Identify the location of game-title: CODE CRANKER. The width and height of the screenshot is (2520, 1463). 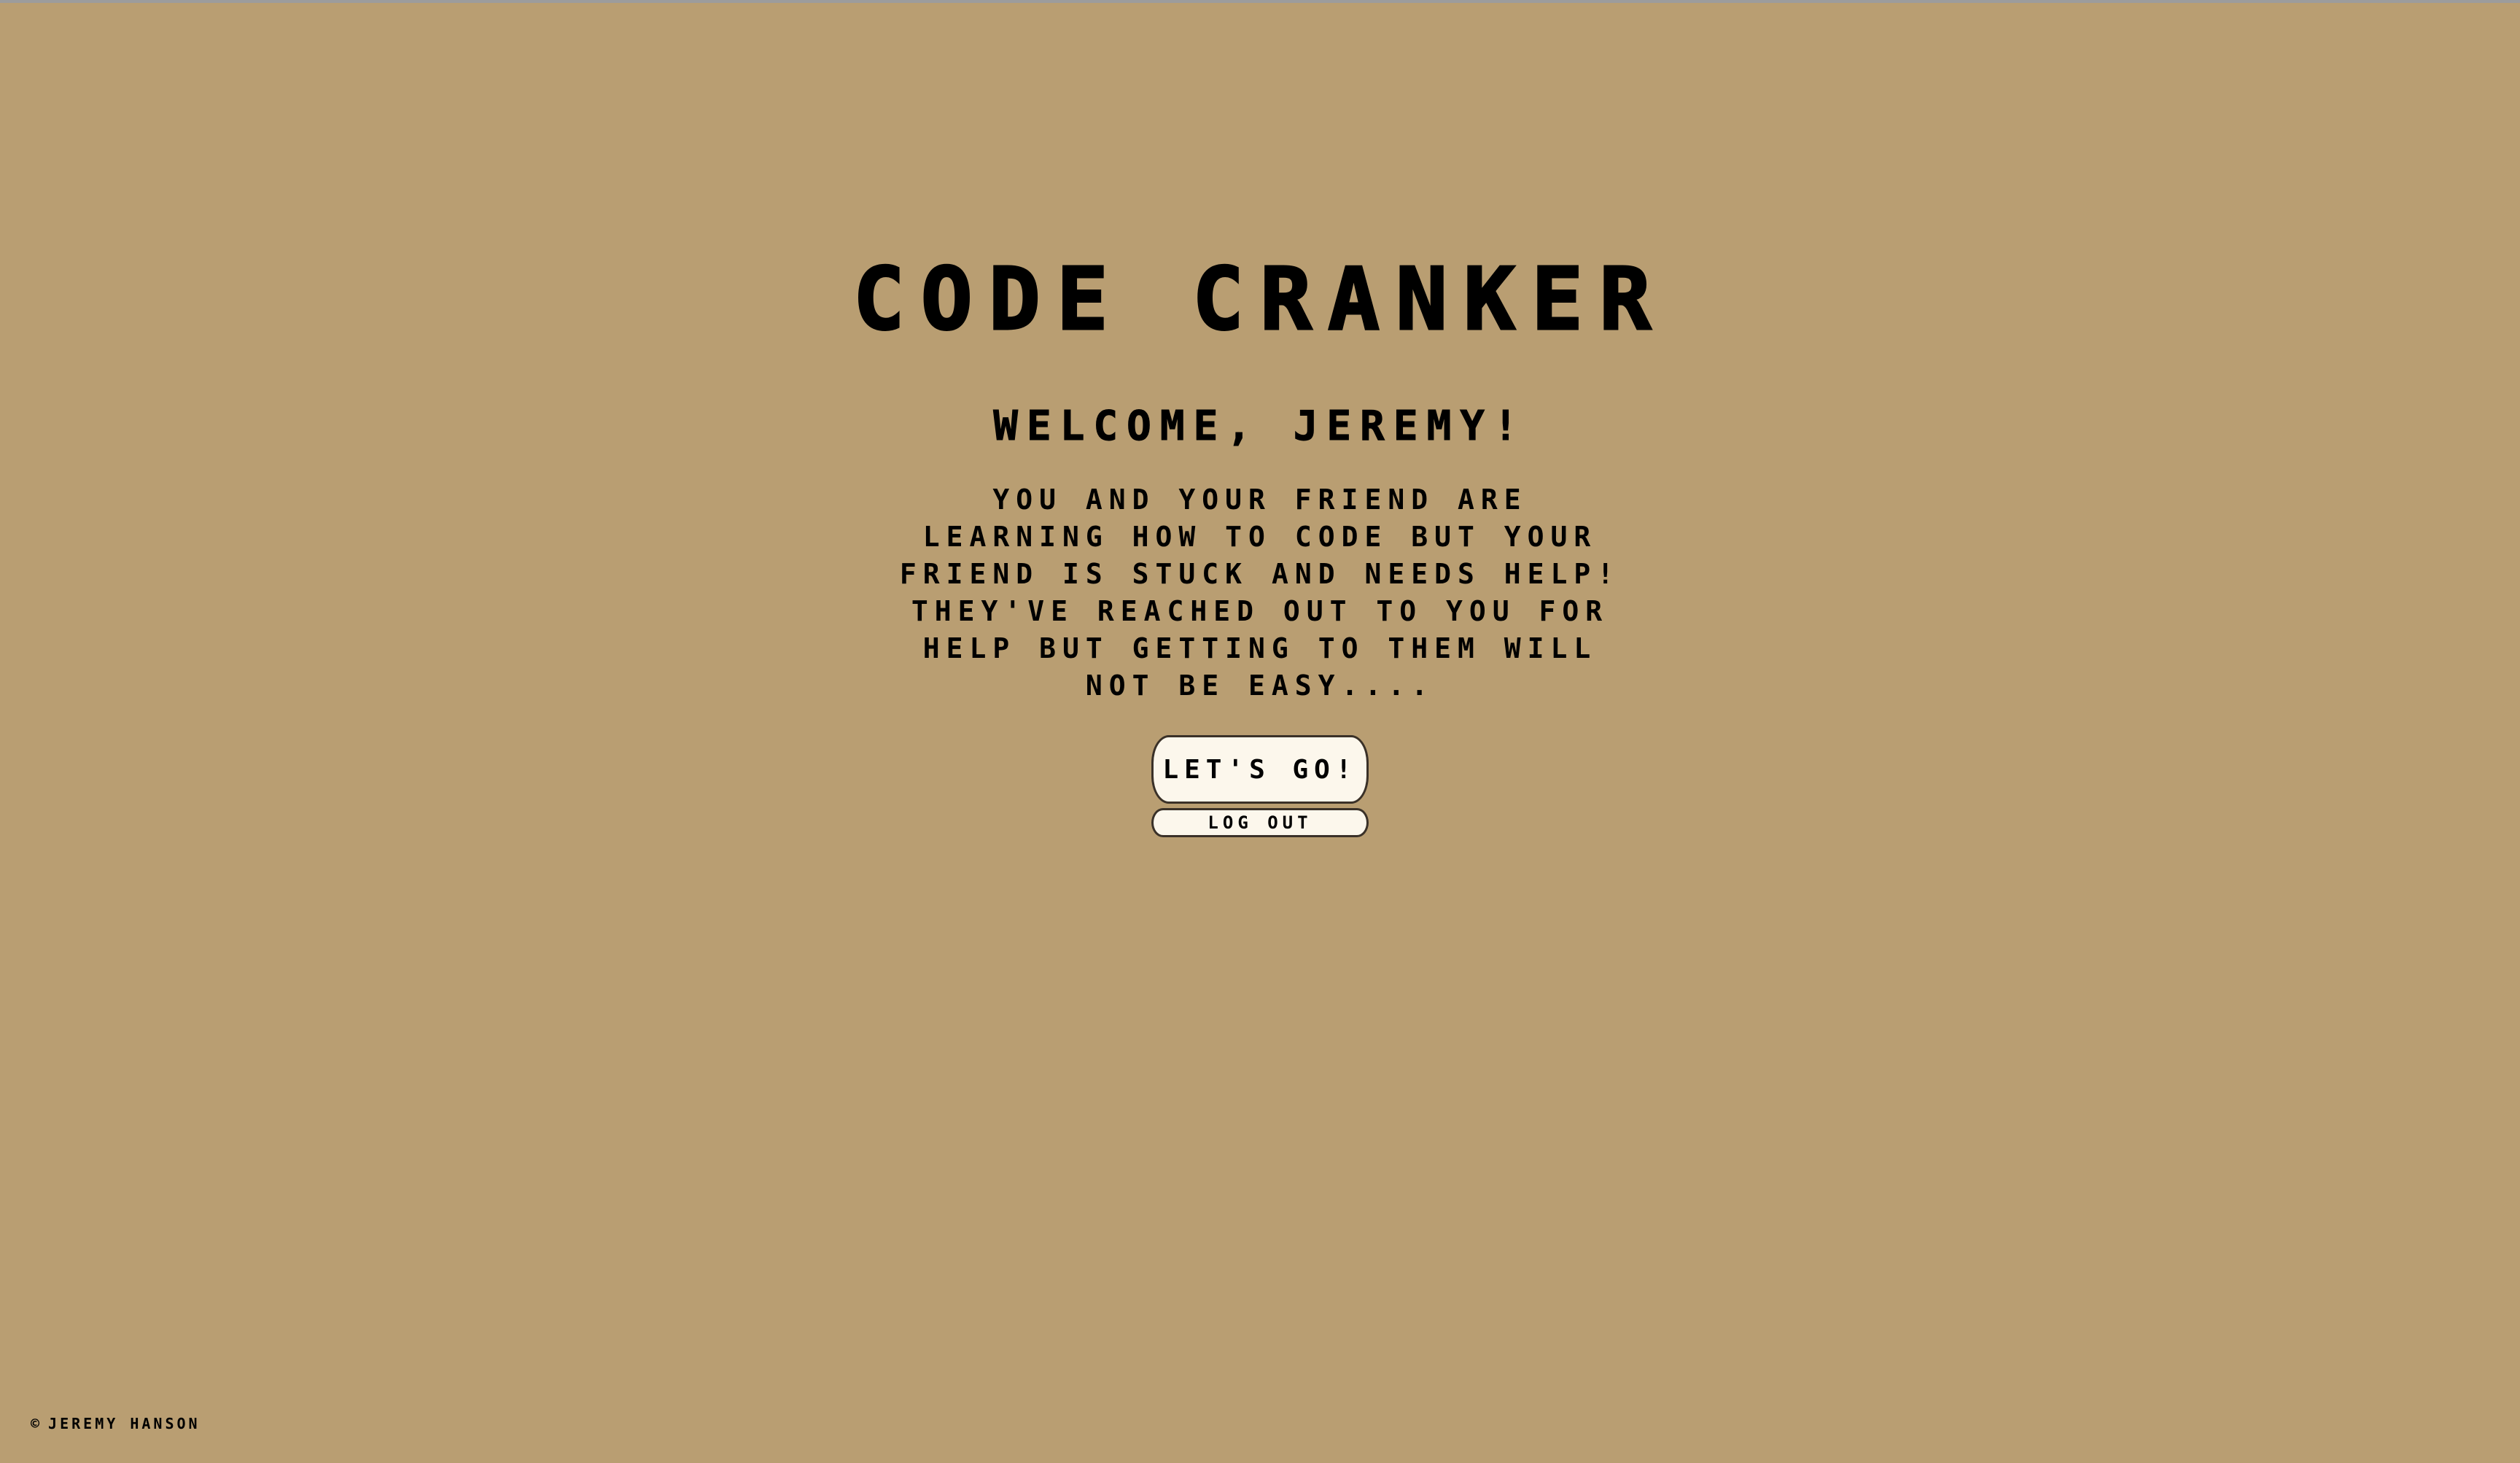
(1260, 299).